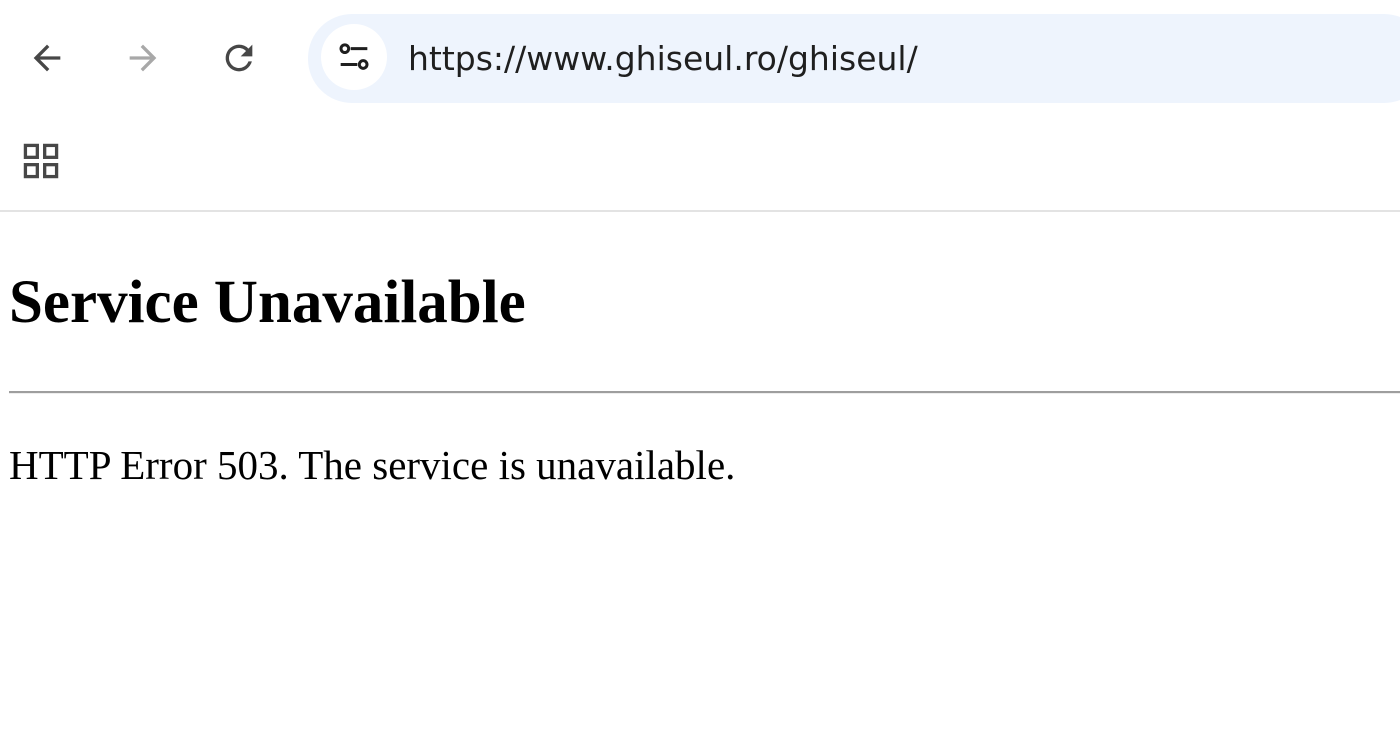  I want to click on apps-button, so click(41, 161).